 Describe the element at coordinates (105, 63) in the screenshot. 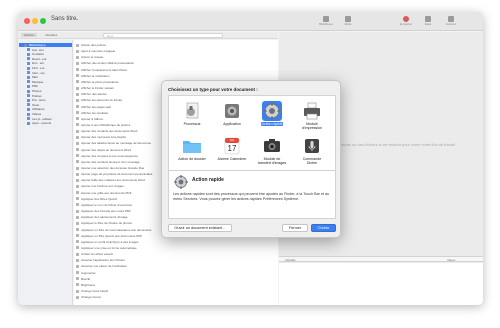

I see `list-item: Afficher des écrans Wait-la présentation` at that location.